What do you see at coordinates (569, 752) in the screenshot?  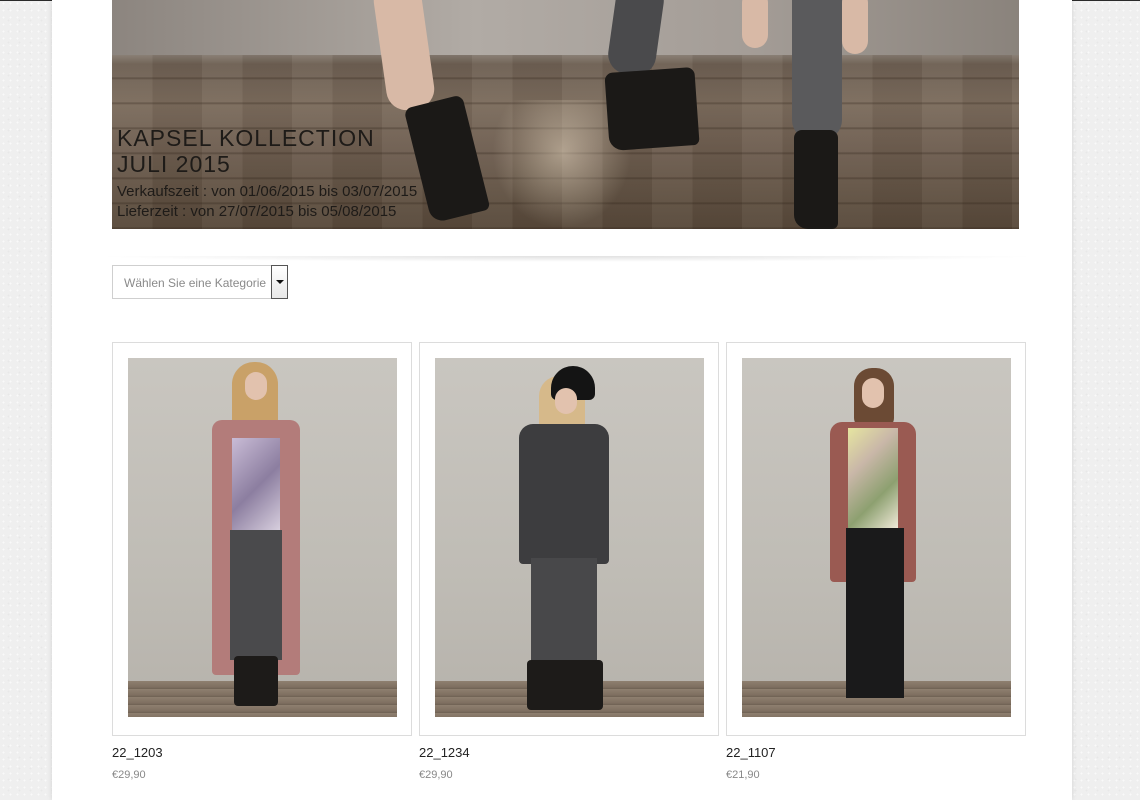 I see `product-name: 22_1234` at bounding box center [569, 752].